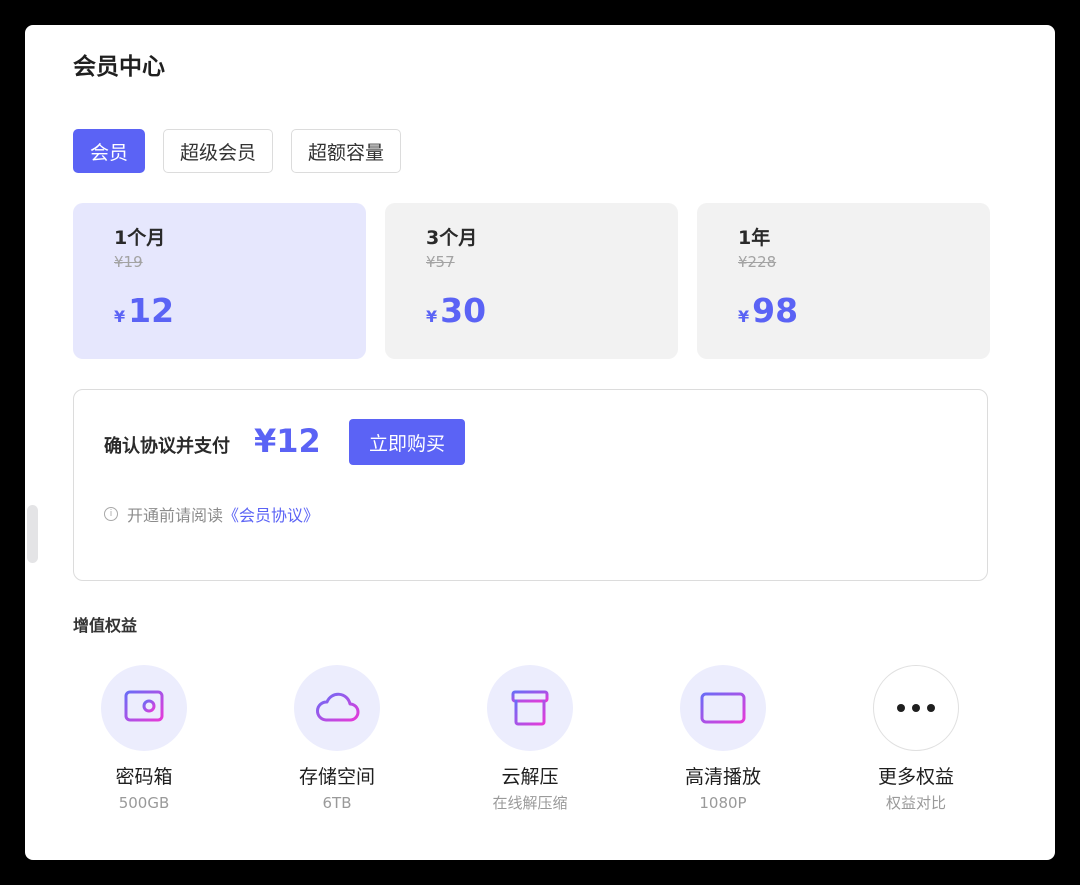  What do you see at coordinates (151, 310) in the screenshot?
I see `price-value: 12` at bounding box center [151, 310].